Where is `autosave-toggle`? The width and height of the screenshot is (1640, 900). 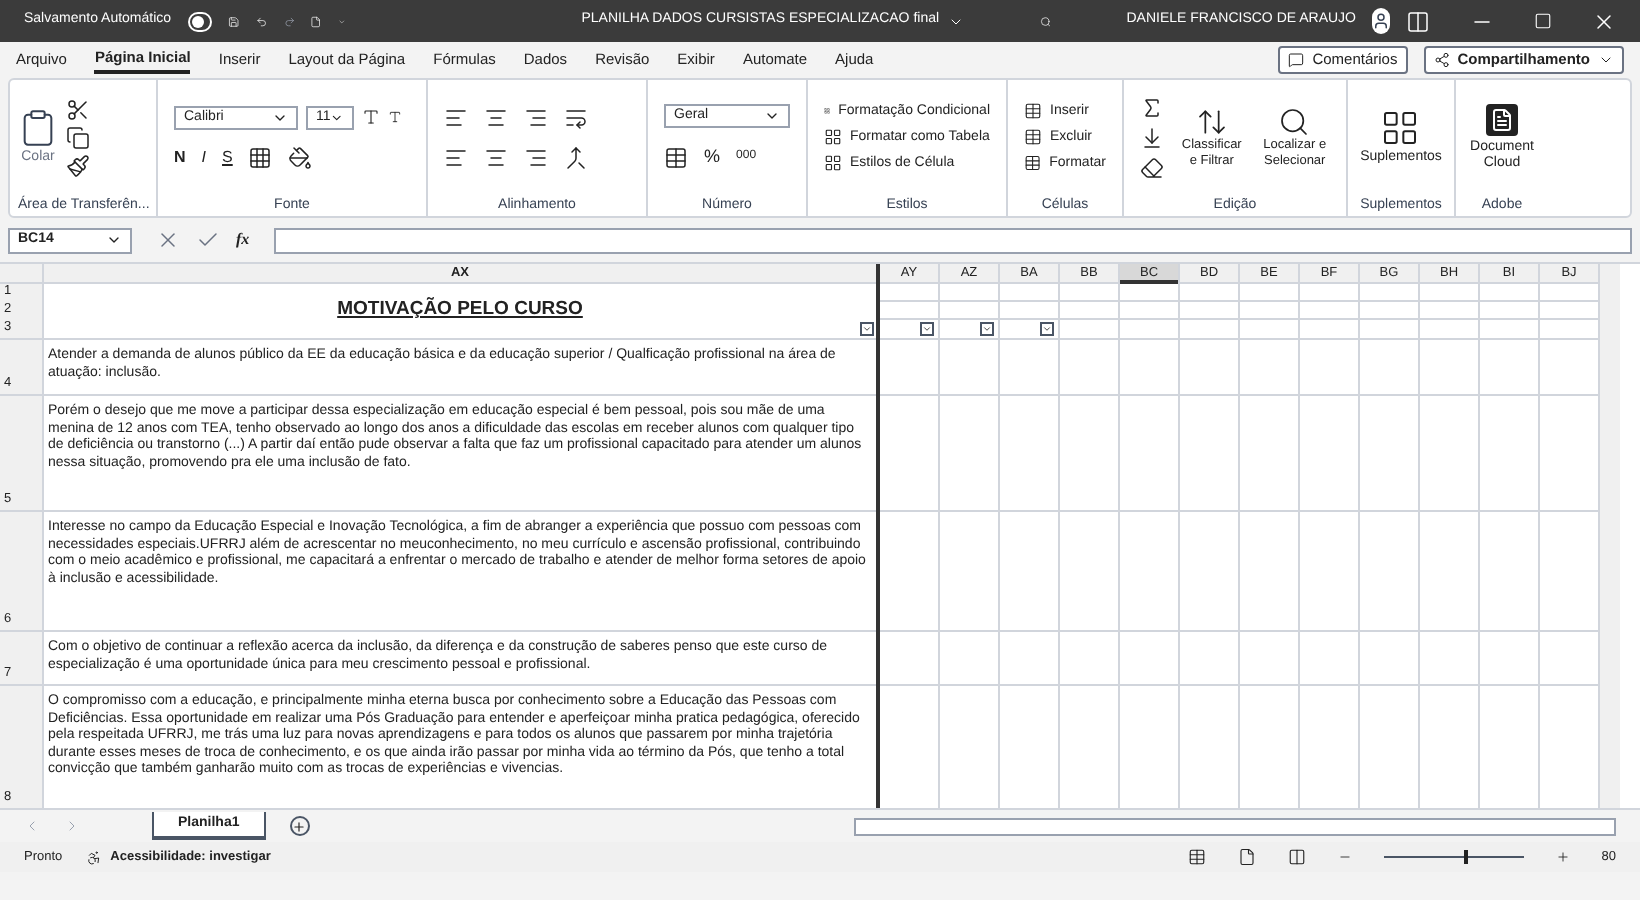
autosave-toggle is located at coordinates (200, 21).